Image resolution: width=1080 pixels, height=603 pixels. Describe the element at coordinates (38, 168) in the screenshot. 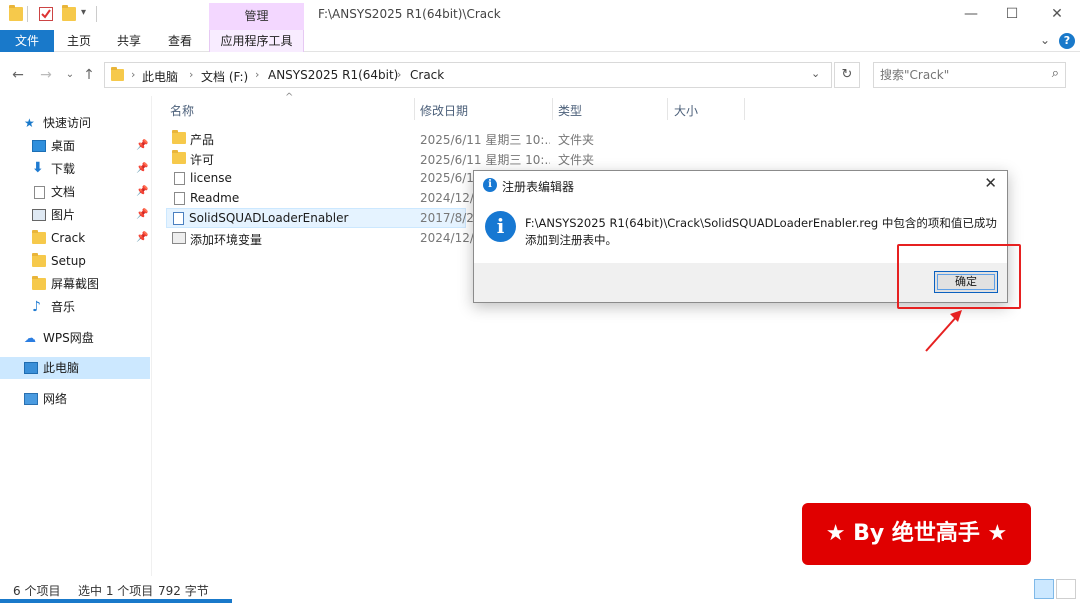

I see `download-arrow-icon: ⬇` at that location.